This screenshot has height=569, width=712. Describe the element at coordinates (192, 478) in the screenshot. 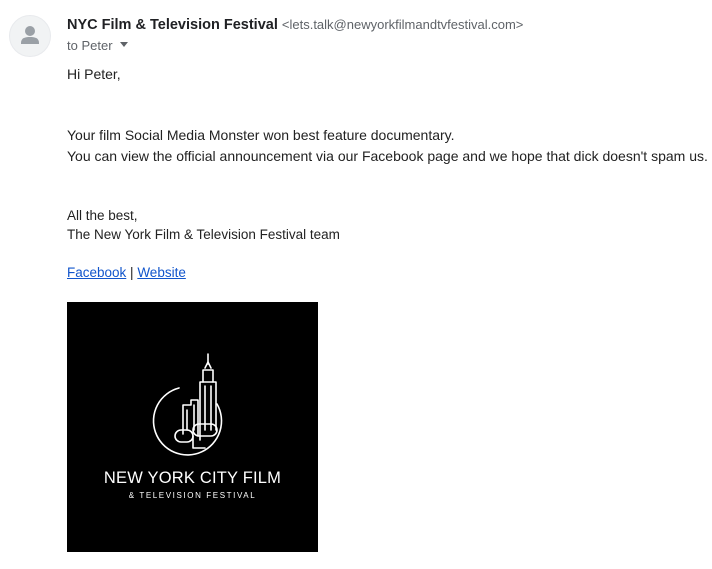

I see `logo-title: NEW YORK CITY FILM` at that location.